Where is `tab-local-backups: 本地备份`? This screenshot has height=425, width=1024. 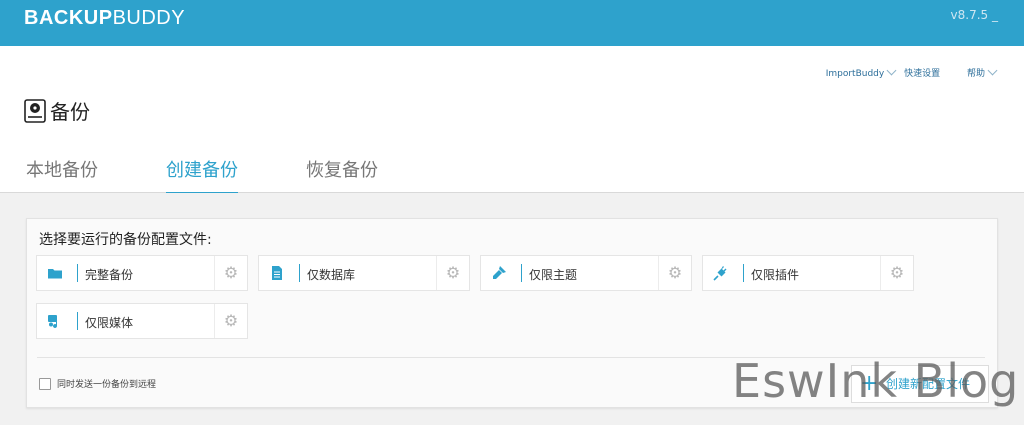
tab-local-backups: 本地备份 is located at coordinates (62, 174).